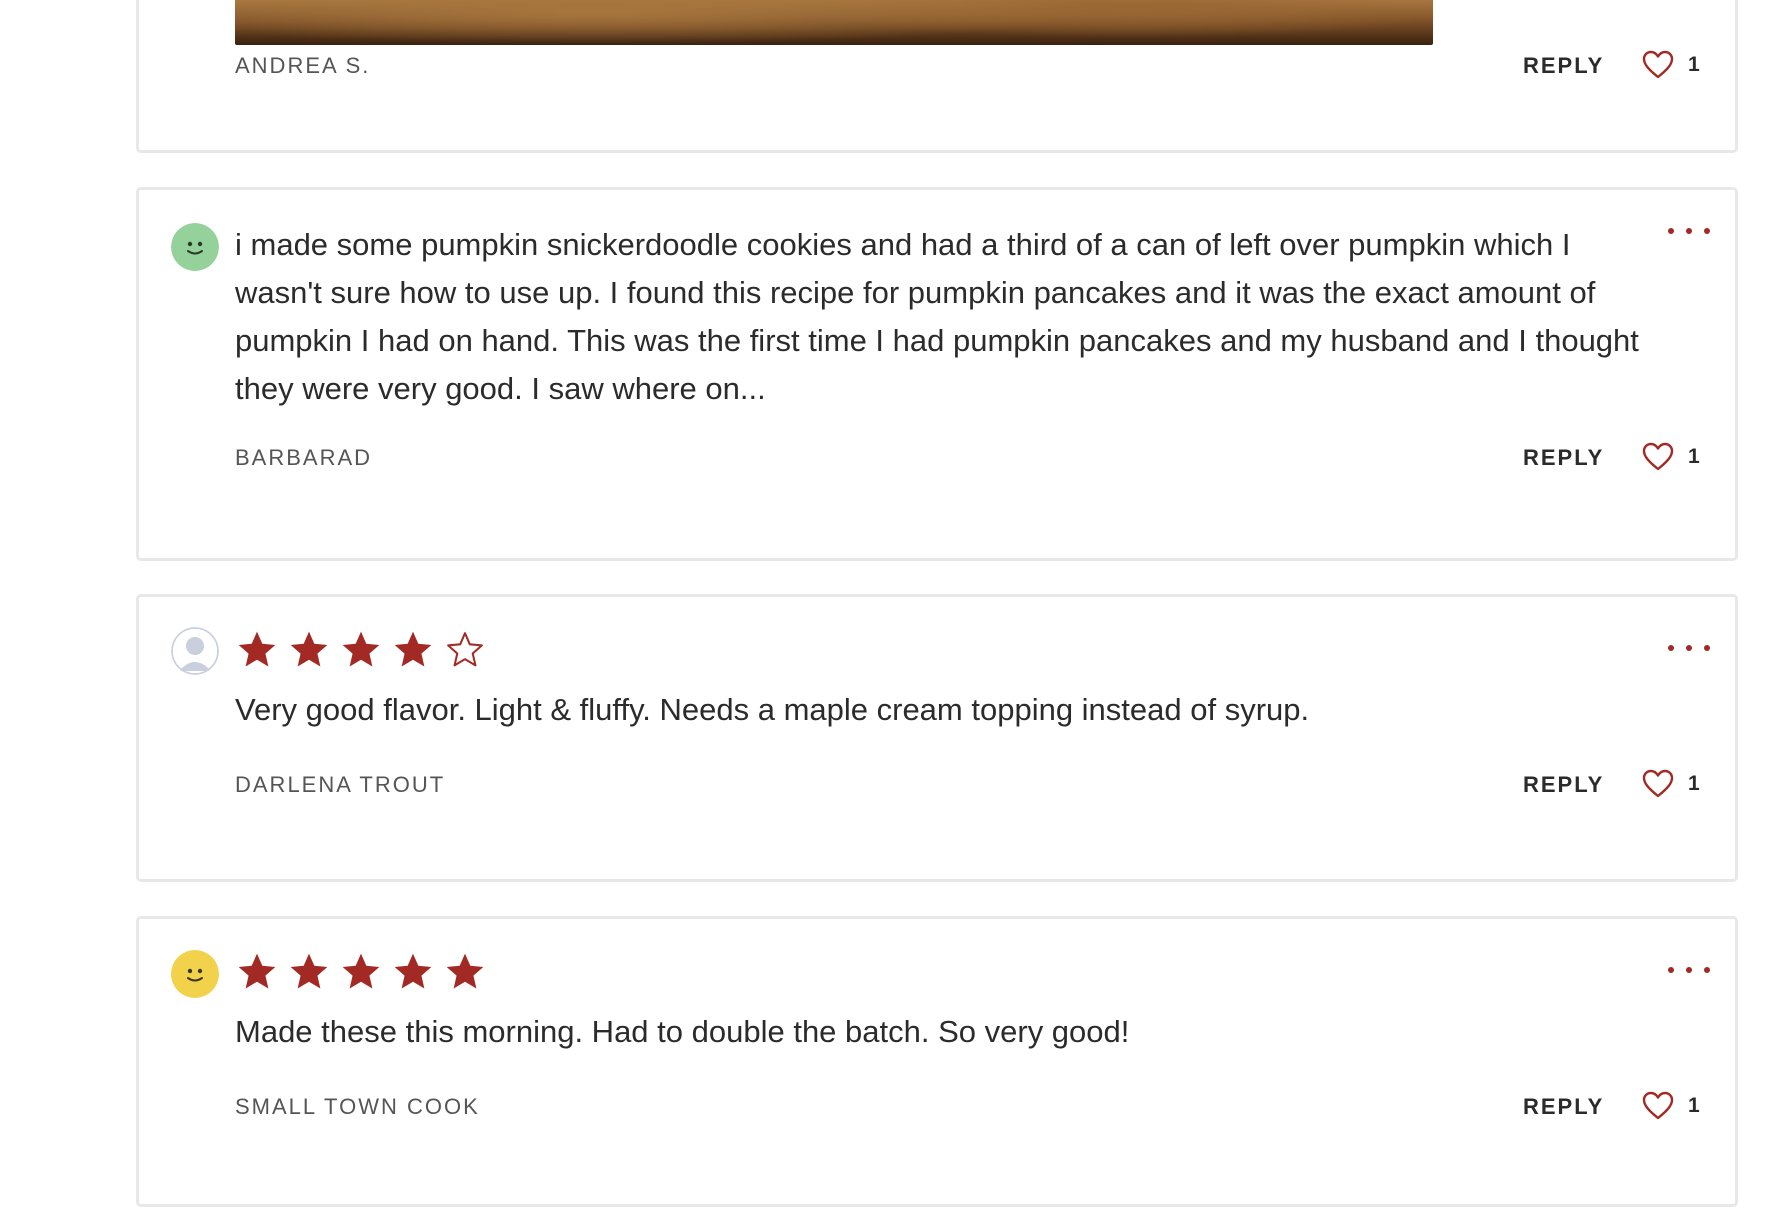 Image resolution: width=1790 pixels, height=1208 pixels. I want to click on review-author: ANDREA S., so click(302, 66).